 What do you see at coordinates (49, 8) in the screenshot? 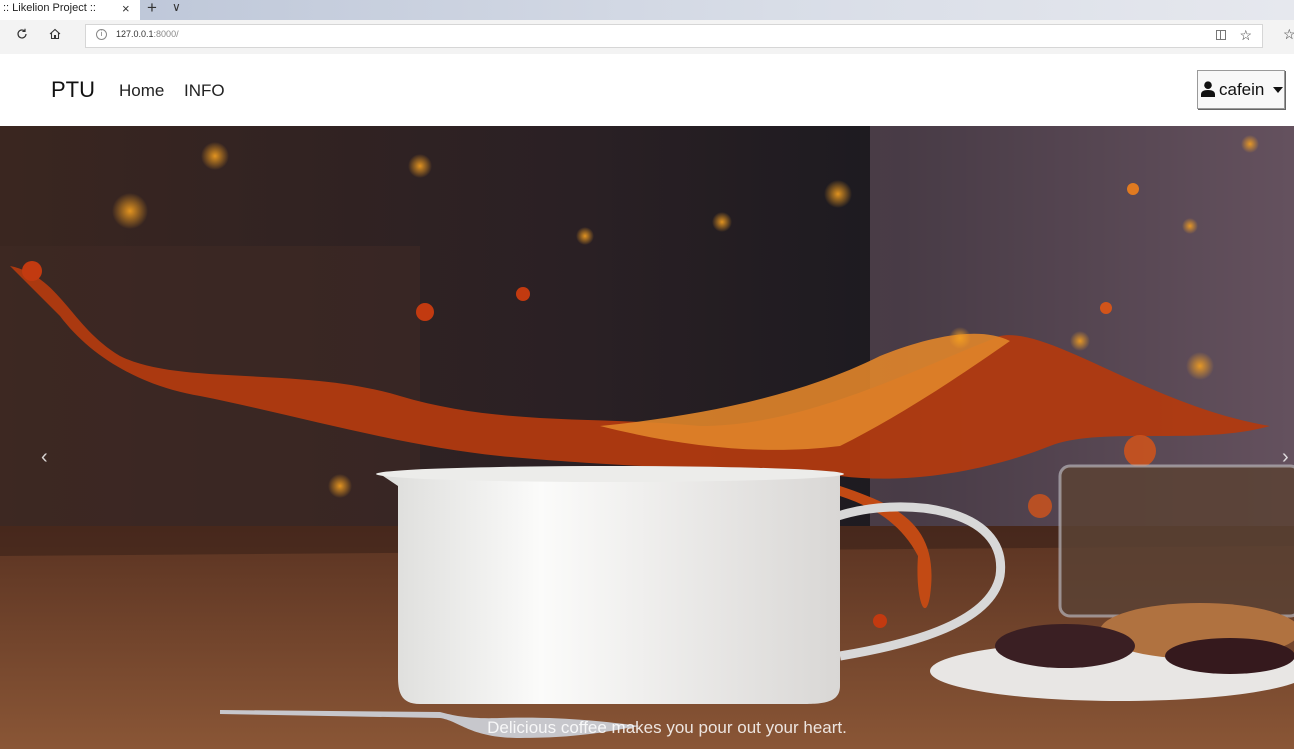
I see `tab-title: :: Likelion Project ::` at bounding box center [49, 8].